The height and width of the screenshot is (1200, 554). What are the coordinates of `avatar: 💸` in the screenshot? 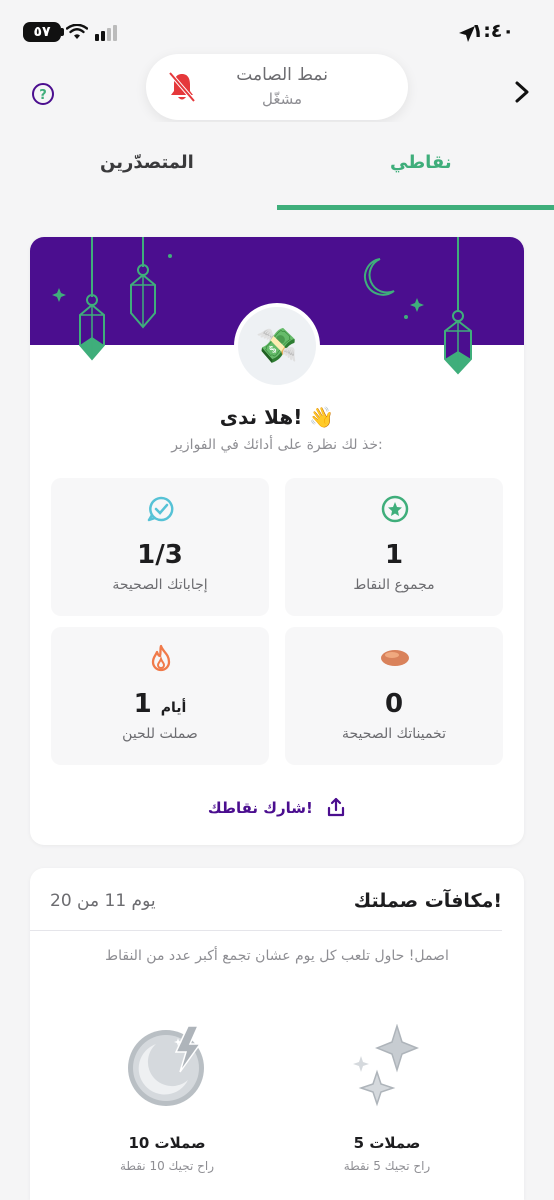 It's located at (277, 346).